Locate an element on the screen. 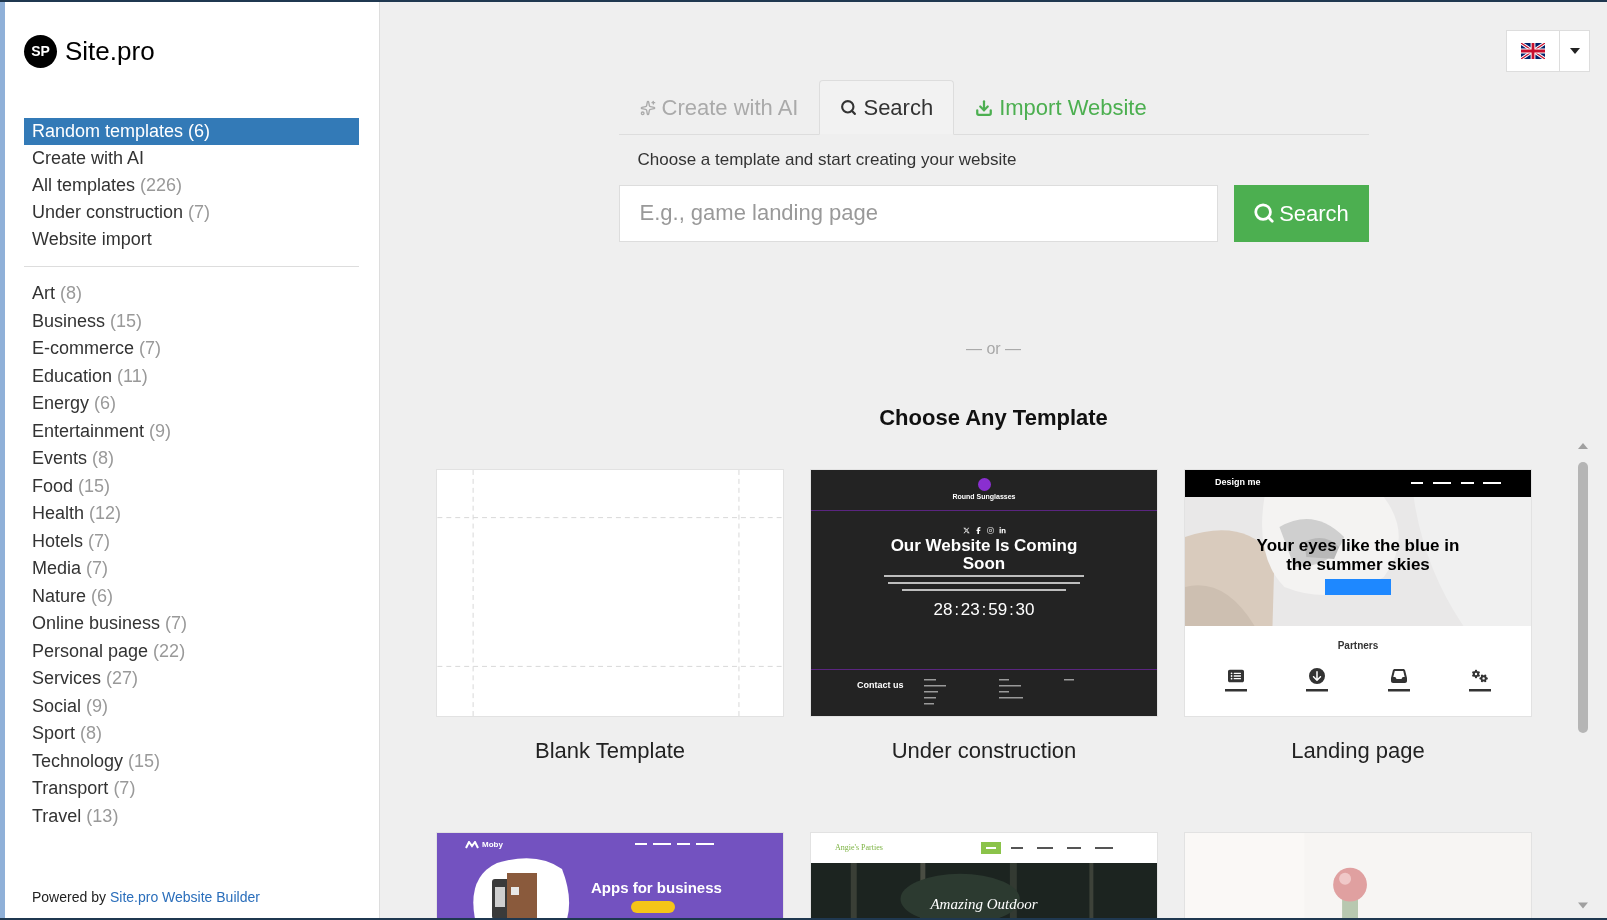  category-item: Online business (7) is located at coordinates (191, 624).